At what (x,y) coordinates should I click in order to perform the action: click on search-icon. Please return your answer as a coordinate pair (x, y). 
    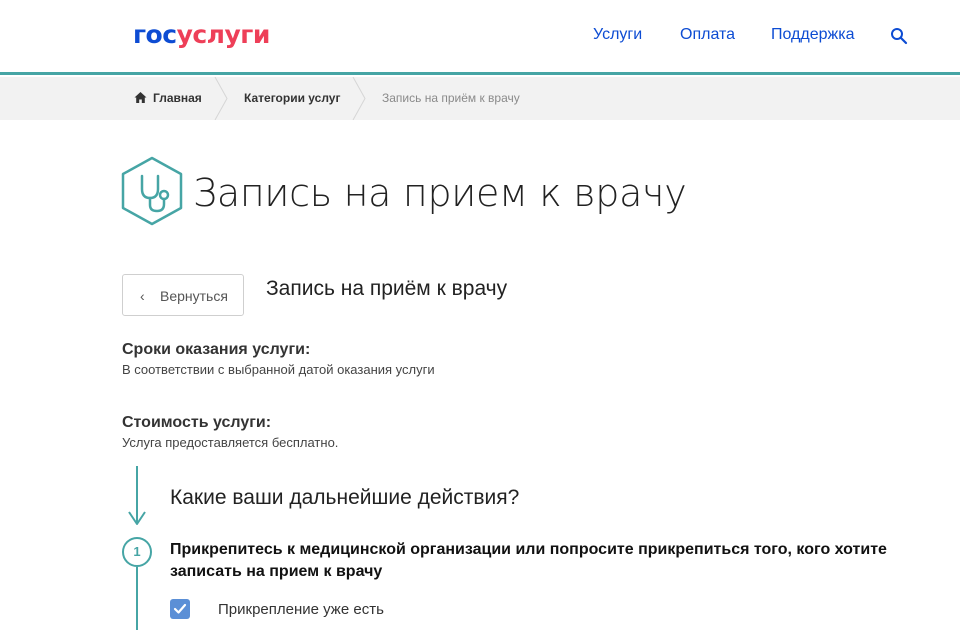
    Looking at the image, I should click on (899, 36).